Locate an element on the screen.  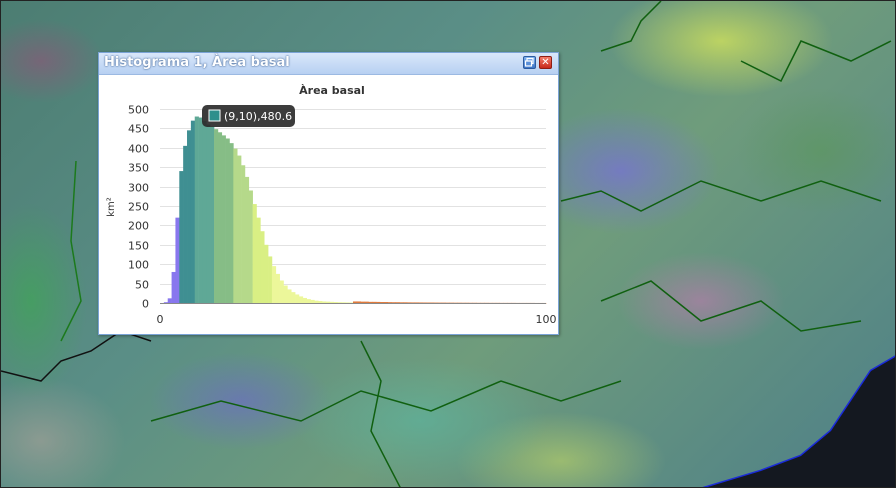
y-tick-label: 200 is located at coordinates (138, 226).